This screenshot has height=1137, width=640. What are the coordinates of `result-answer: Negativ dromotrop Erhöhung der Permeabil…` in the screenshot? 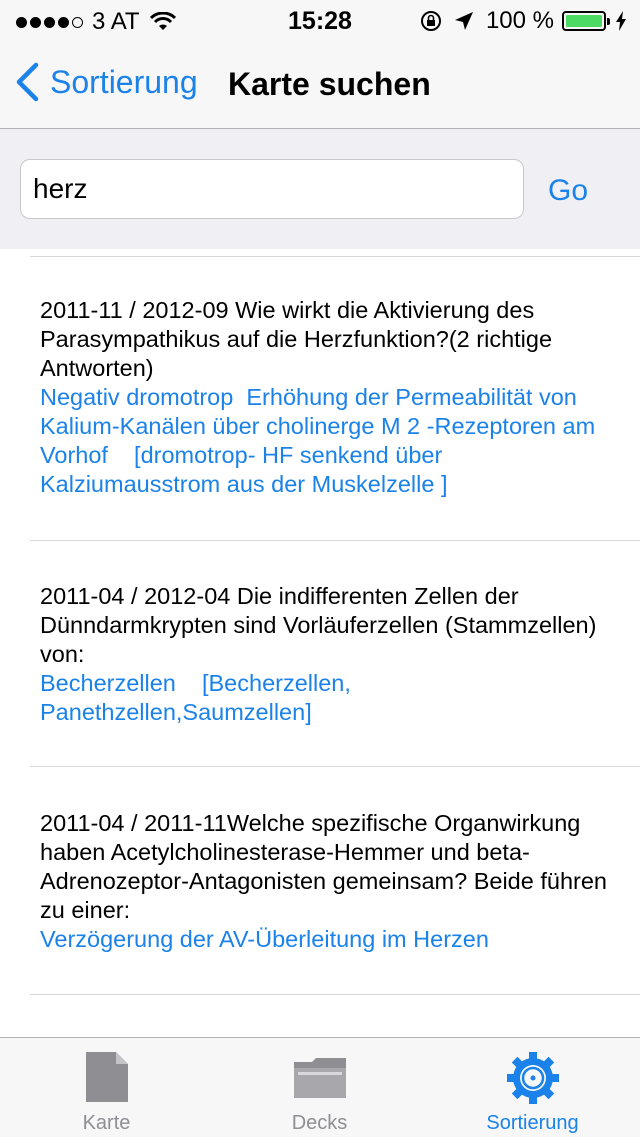 It's located at (321, 440).